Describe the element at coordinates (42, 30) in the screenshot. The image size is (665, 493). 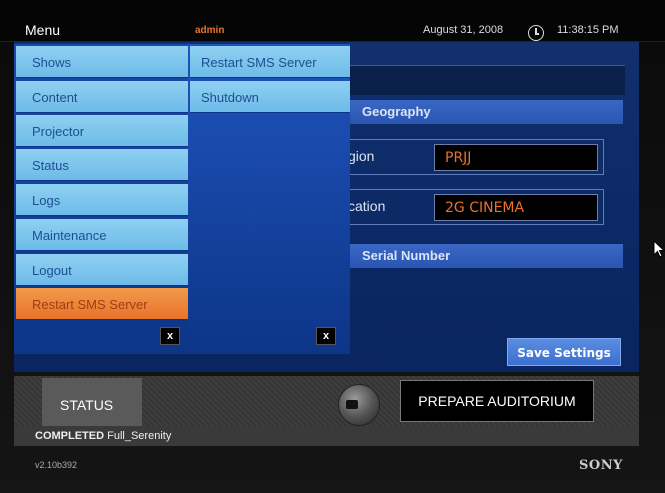
I see `menu-title: Menu` at that location.